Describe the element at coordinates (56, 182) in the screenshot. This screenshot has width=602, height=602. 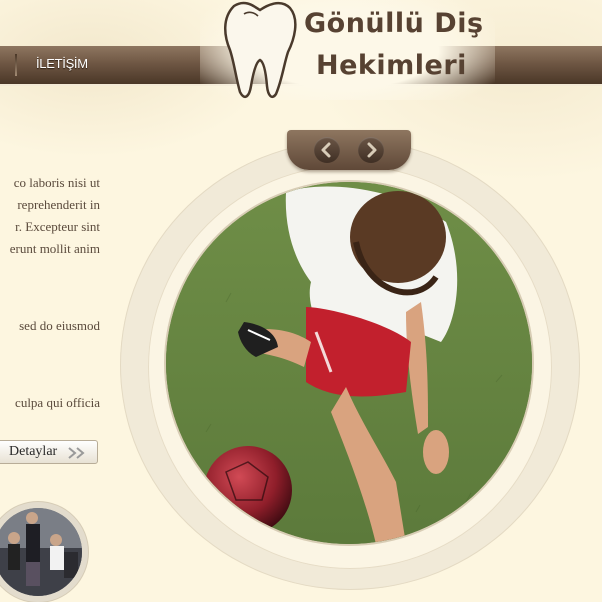
I see `text-line: co laboris nisi ut` at that location.